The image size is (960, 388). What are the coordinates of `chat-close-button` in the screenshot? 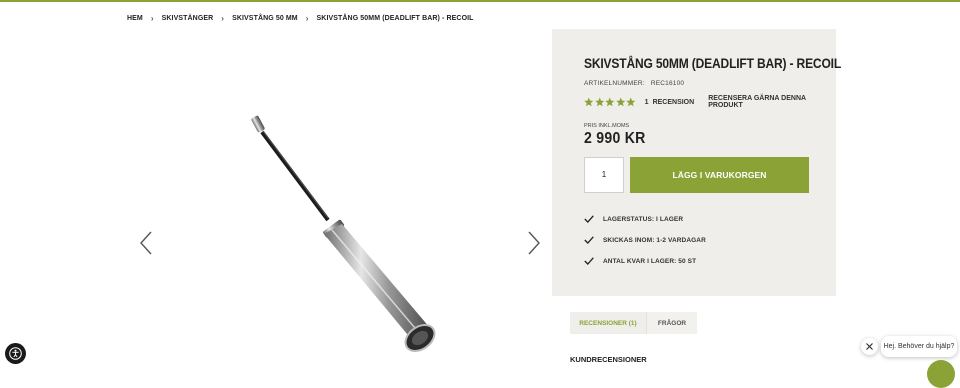 It's located at (869, 346).